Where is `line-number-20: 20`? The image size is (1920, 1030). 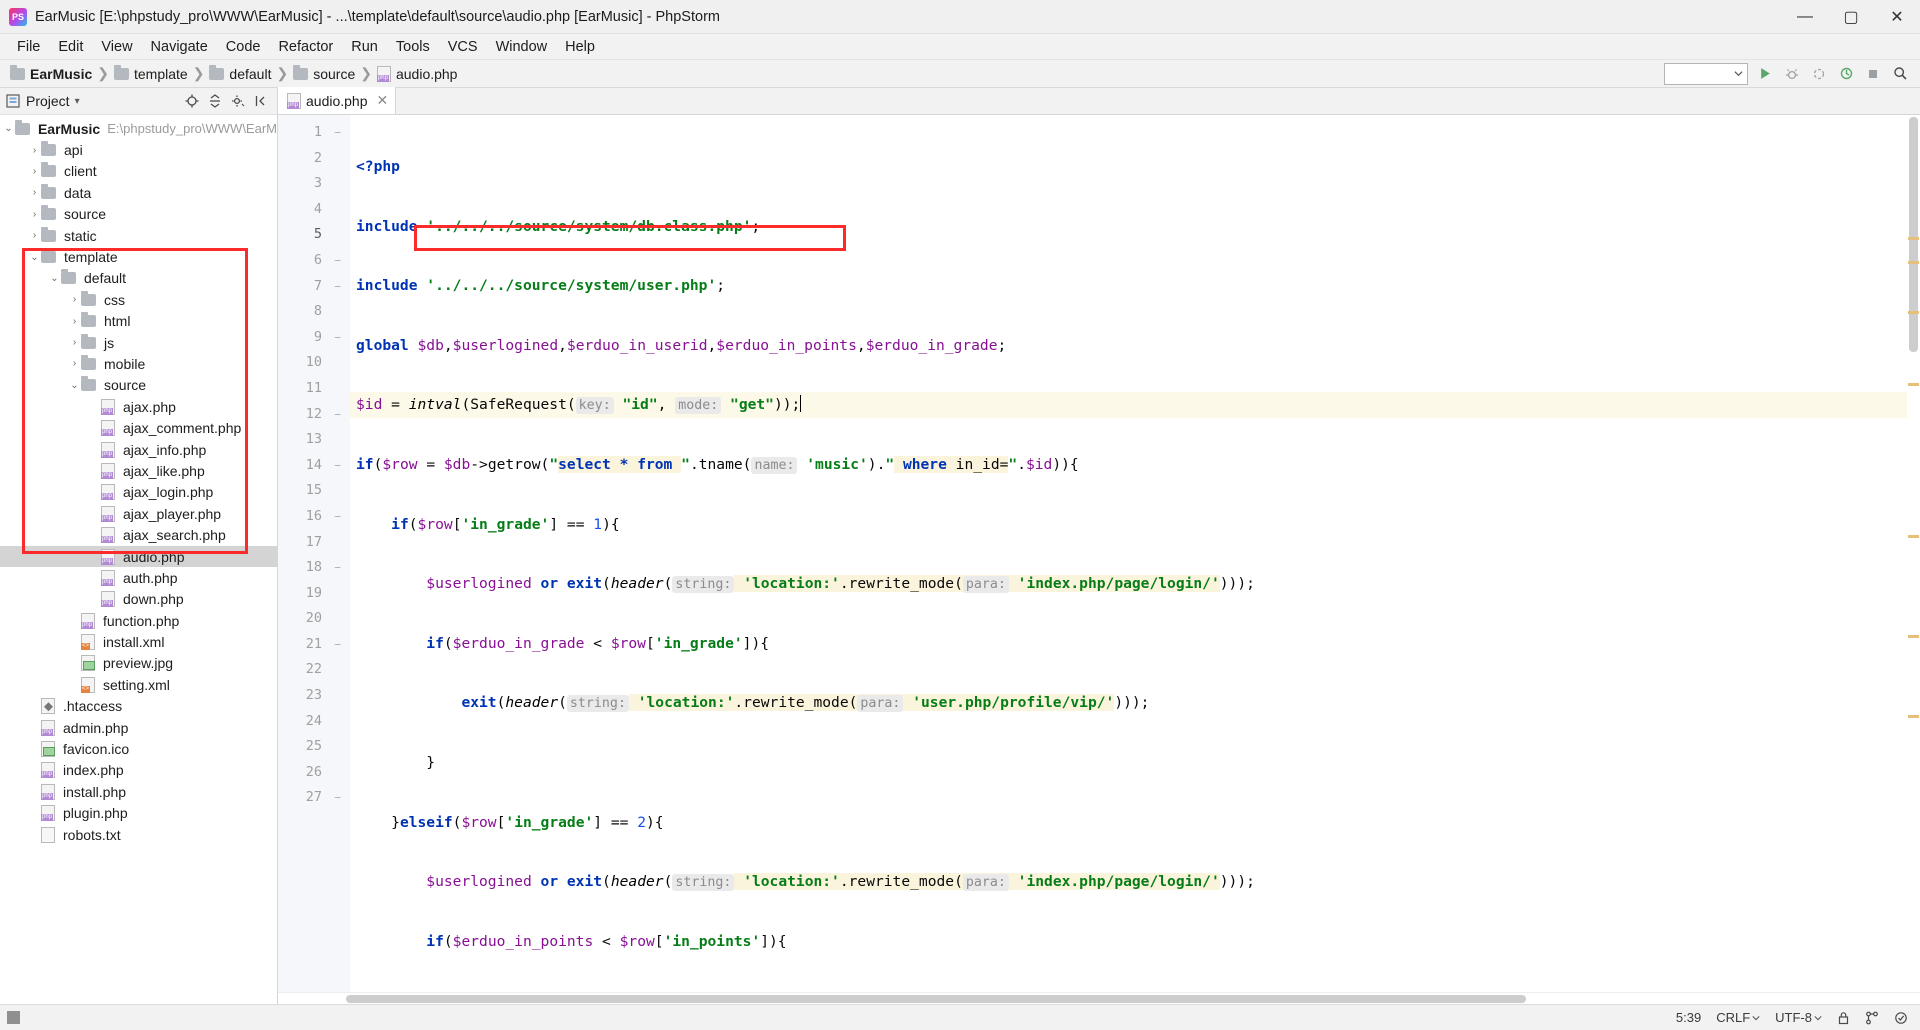 line-number-20: 20 is located at coordinates (314, 619).